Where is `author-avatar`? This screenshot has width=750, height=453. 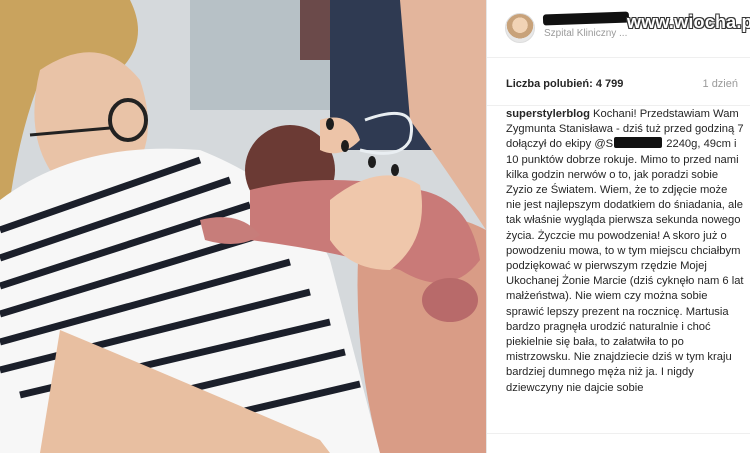
author-avatar is located at coordinates (520, 28).